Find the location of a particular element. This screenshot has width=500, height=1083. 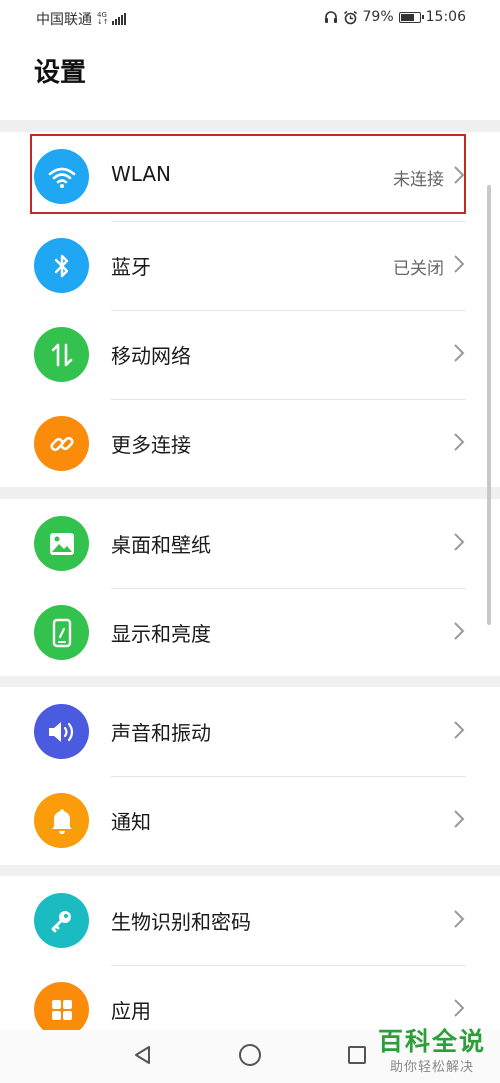

settings-item-mobile-network: 移动网络 is located at coordinates (250, 354).